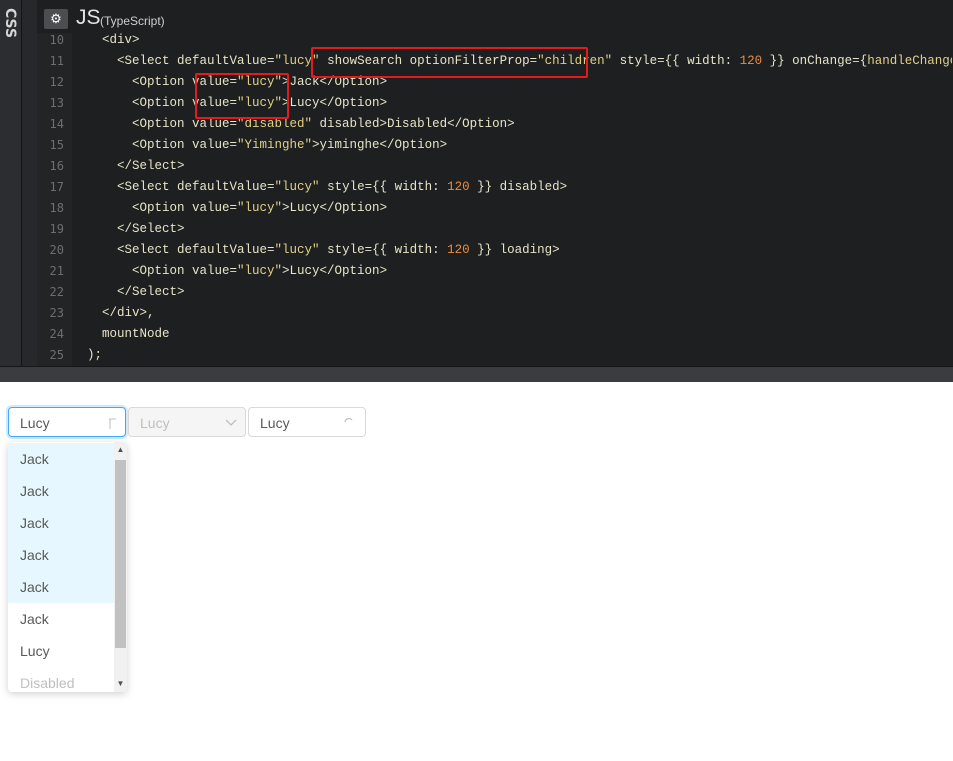 The width and height of the screenshot is (953, 761). I want to click on line-number: 13, so click(56, 103).